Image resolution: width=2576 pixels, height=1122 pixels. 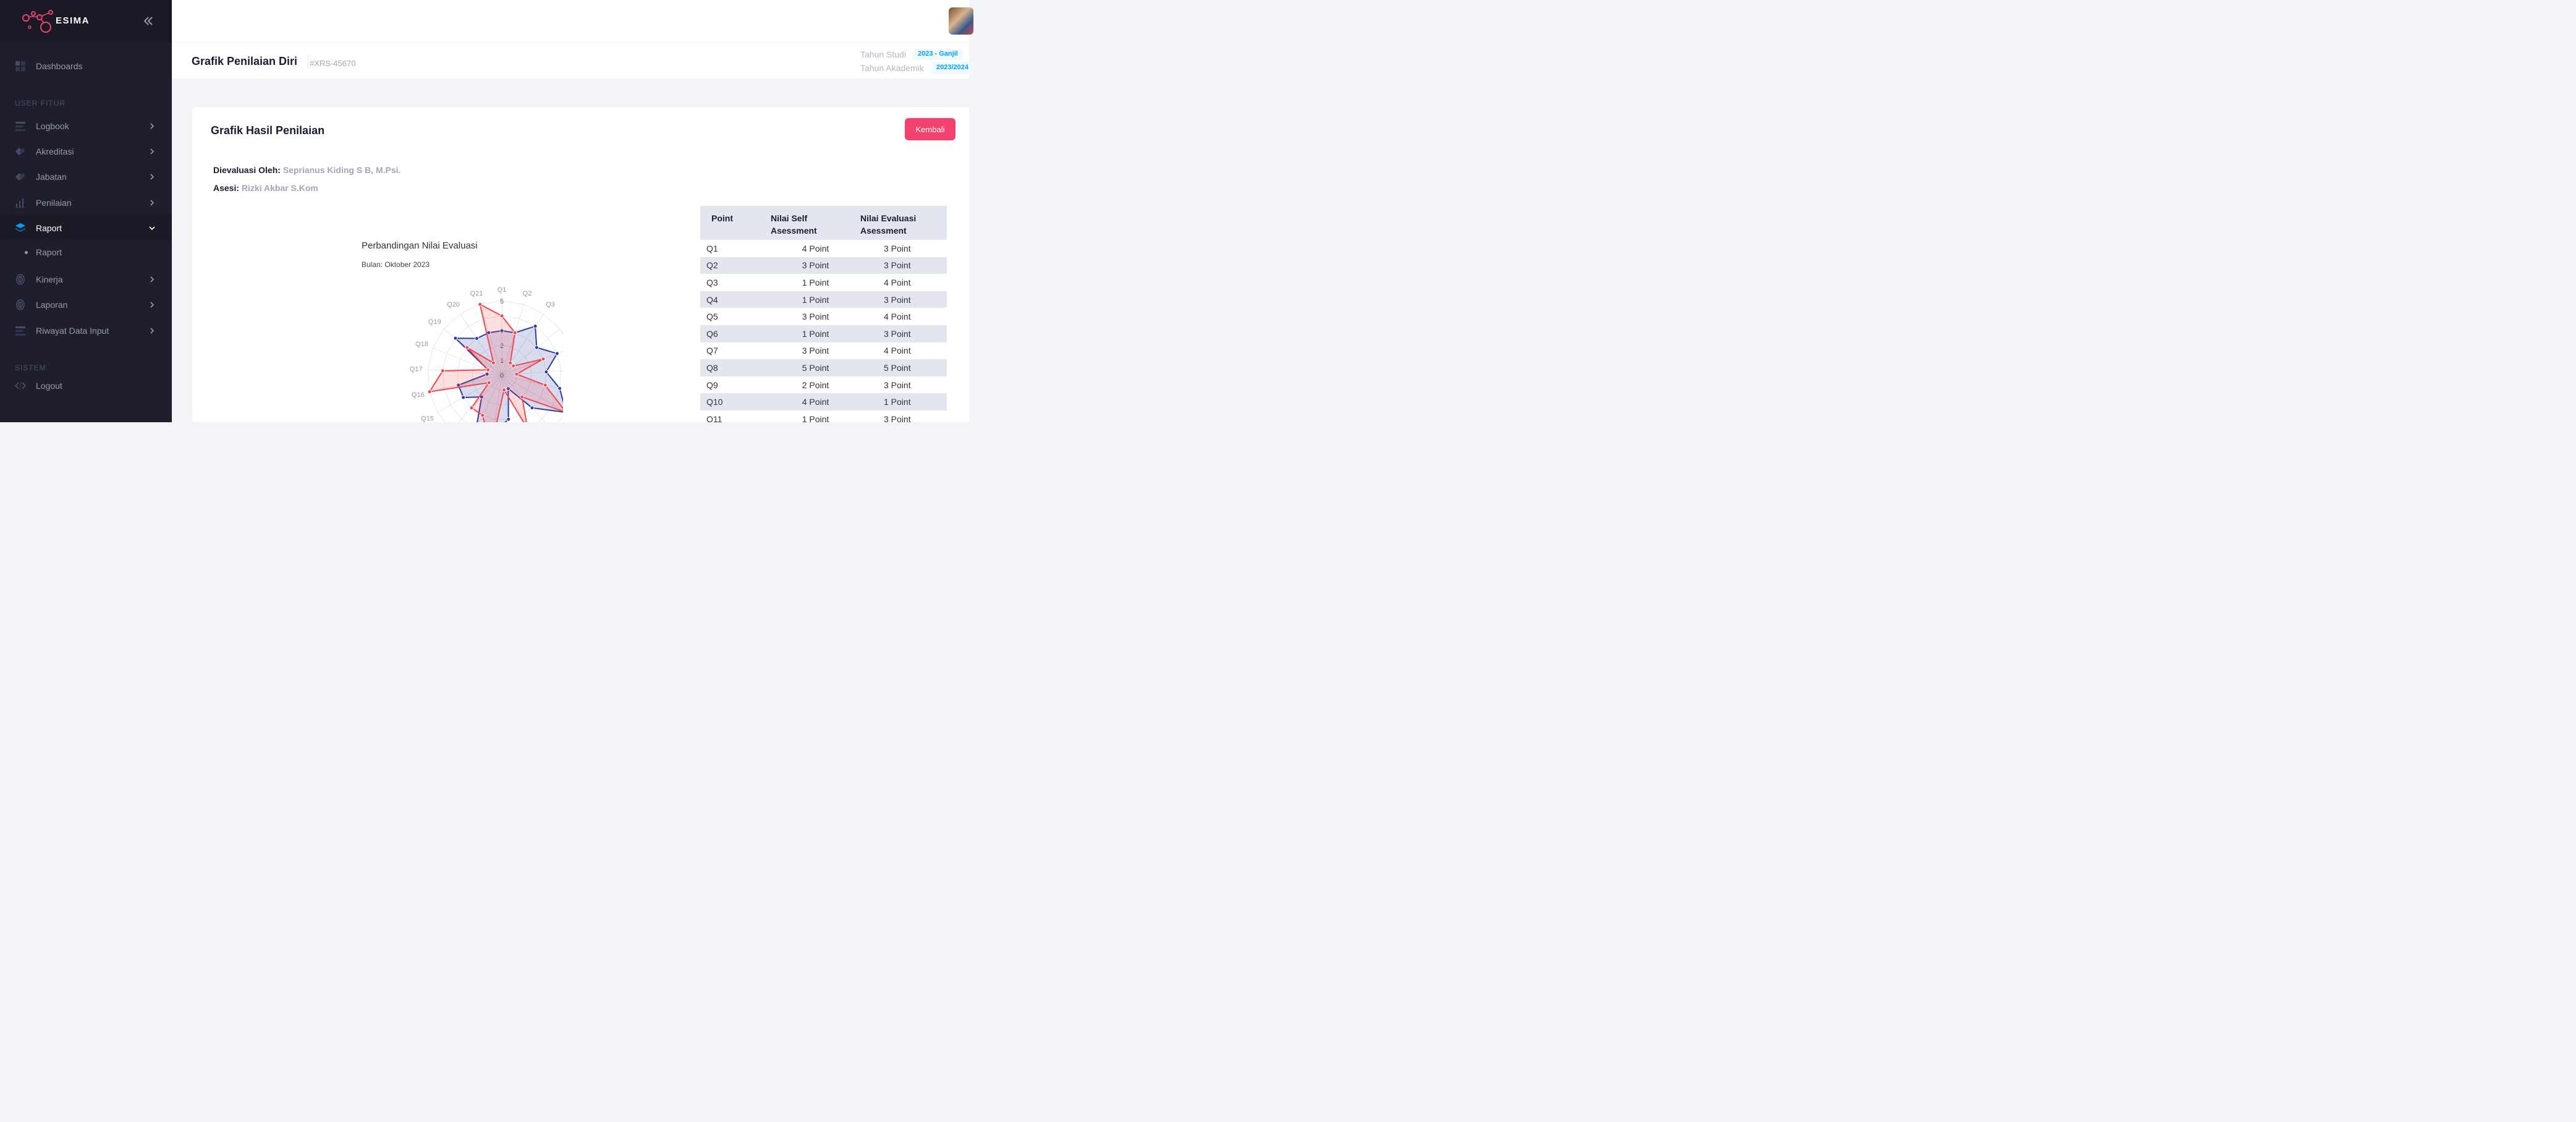 I want to click on chevron-down-icon, so click(x=152, y=228).